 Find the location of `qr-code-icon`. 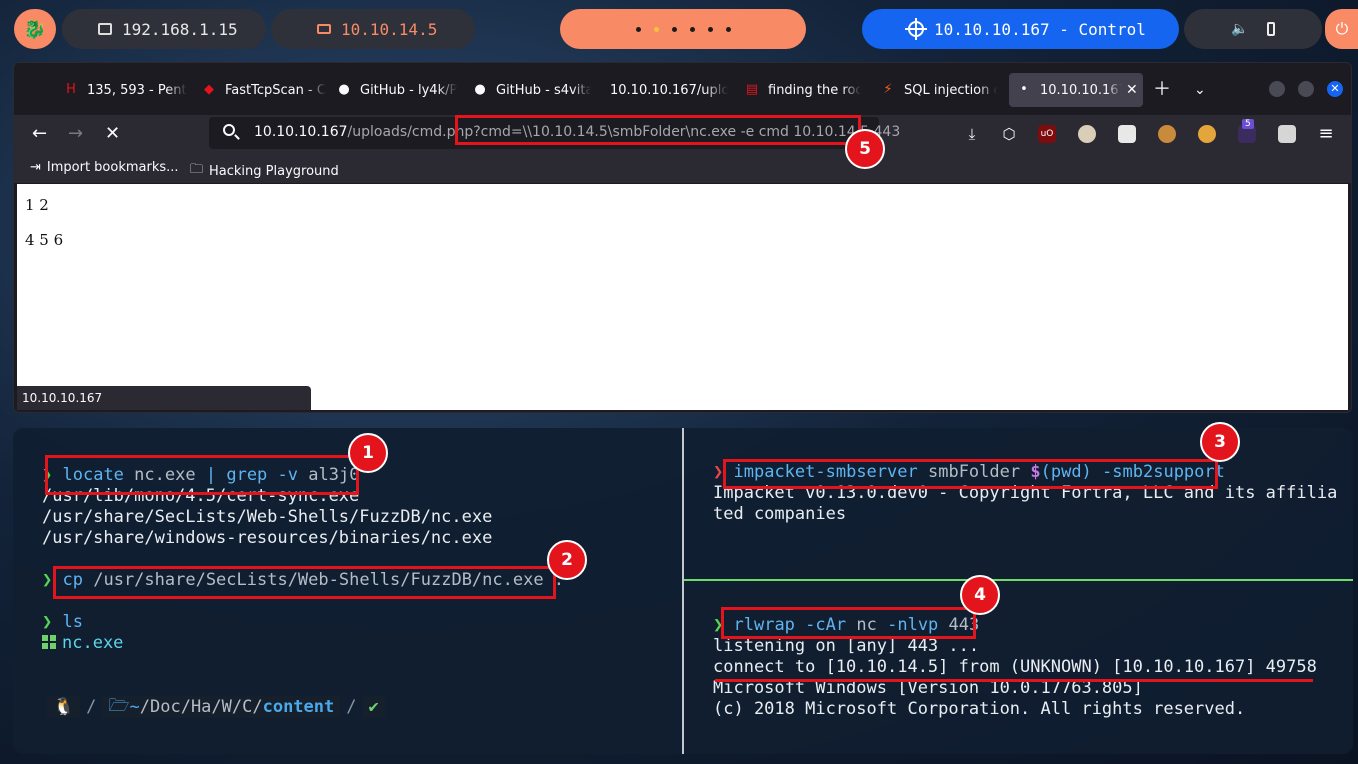

qr-code-icon is located at coordinates (1127, 134).